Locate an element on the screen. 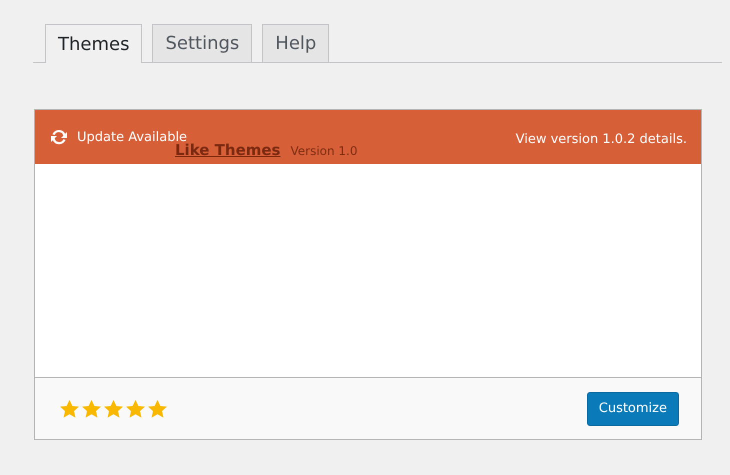  details-link: View version 1.0.2 details. is located at coordinates (601, 139).